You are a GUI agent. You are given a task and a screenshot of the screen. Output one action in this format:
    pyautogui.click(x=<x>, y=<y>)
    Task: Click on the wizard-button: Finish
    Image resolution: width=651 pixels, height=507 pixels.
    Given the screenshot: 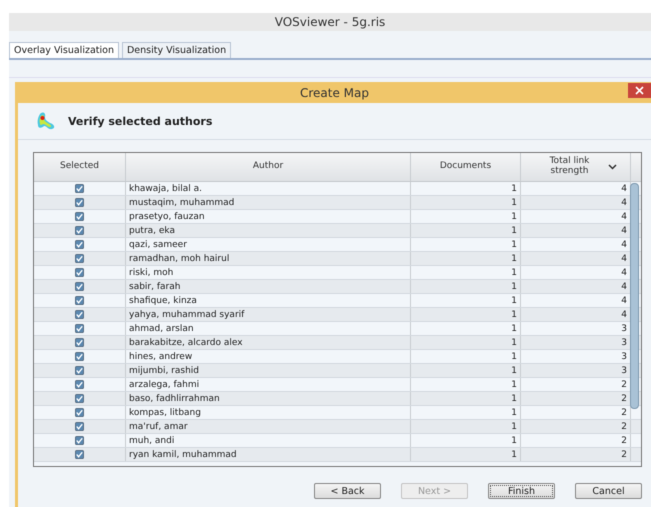 What is the action you would take?
    pyautogui.click(x=521, y=491)
    